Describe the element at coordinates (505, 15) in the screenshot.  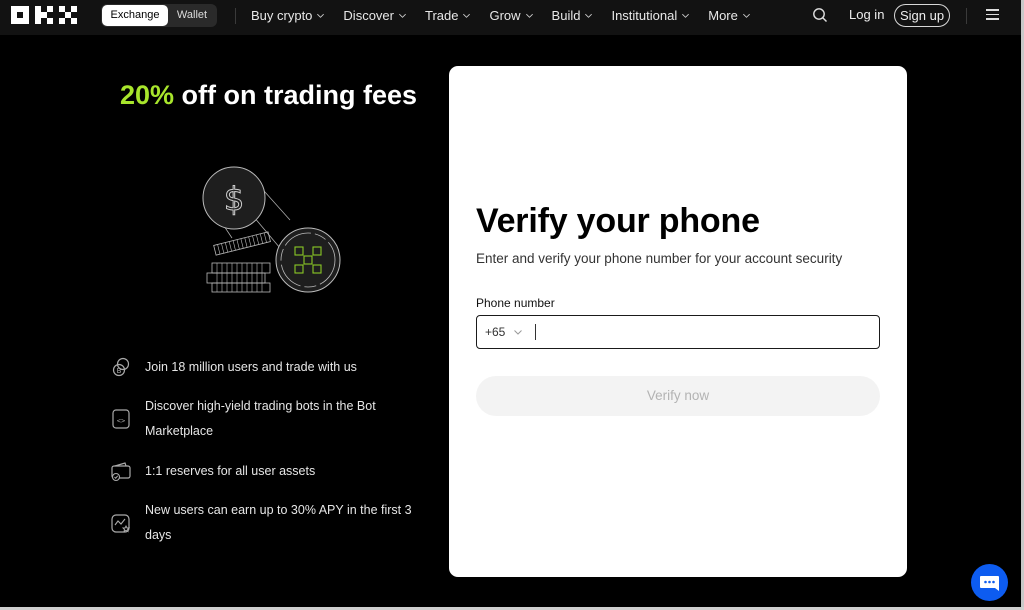
I see `menu-label: Grow` at that location.